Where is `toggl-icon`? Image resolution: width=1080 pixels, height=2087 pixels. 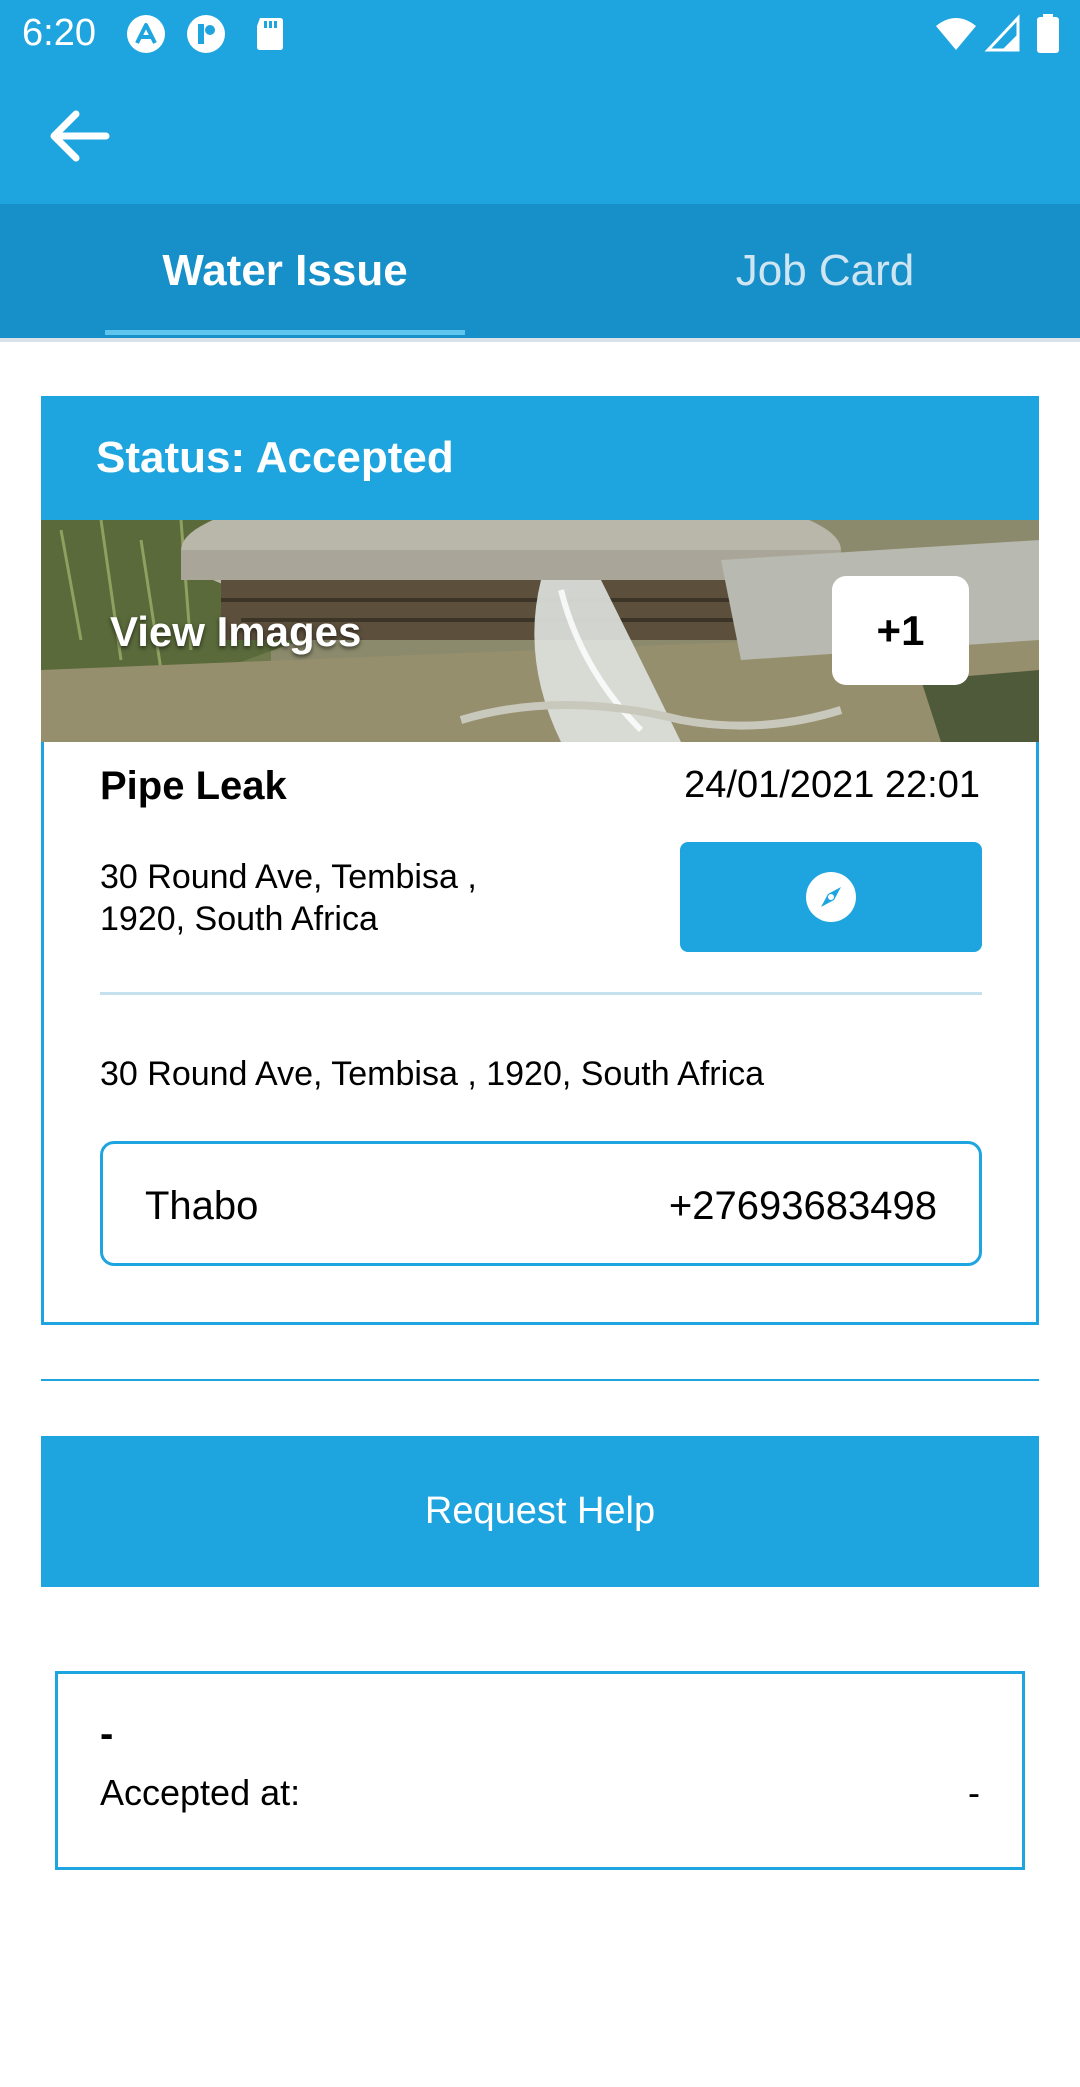 toggl-icon is located at coordinates (206, 34).